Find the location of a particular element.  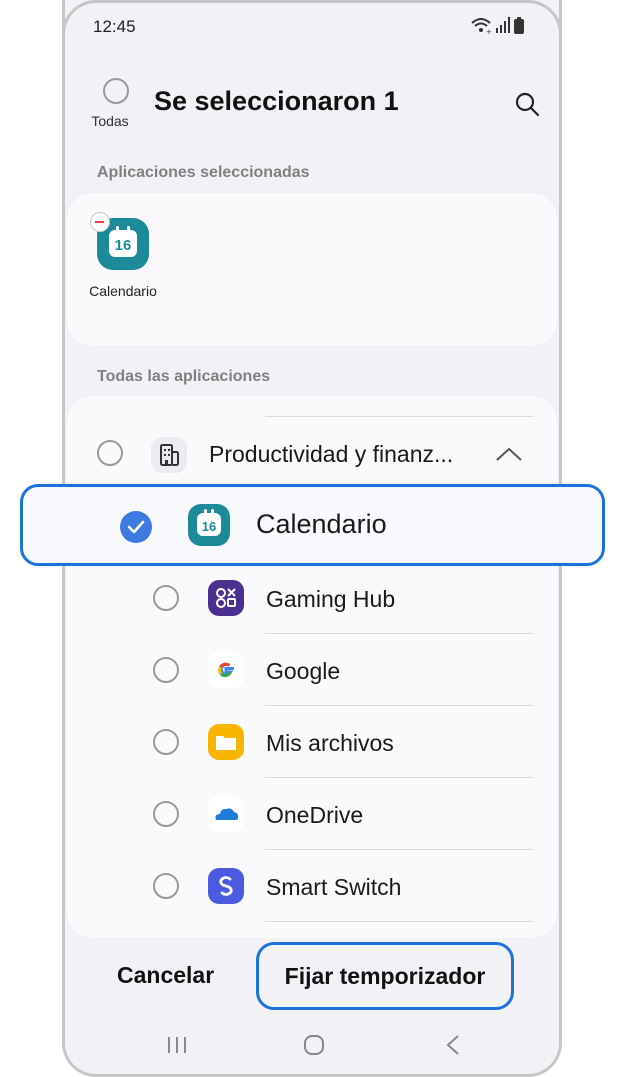

cancel-button: Cancelar is located at coordinates (165, 975).